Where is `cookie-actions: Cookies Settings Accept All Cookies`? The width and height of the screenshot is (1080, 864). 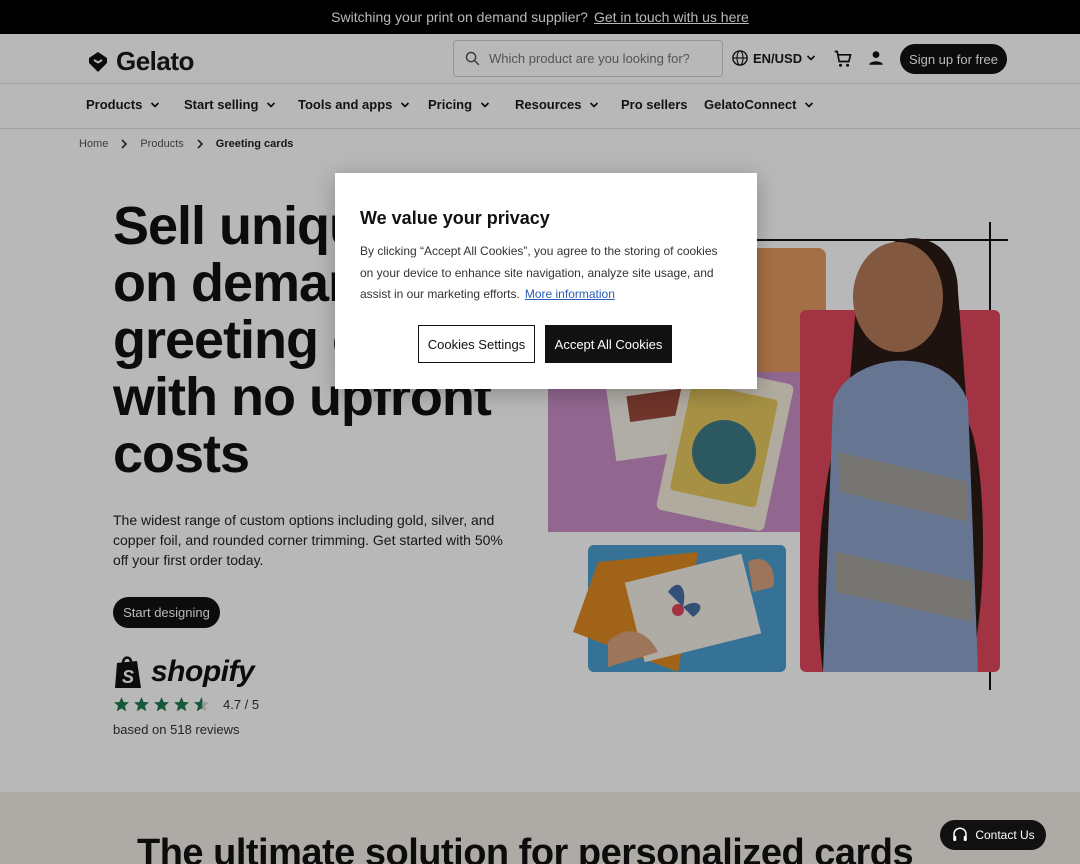 cookie-actions: Cookies Settings Accept All Cookies is located at coordinates (545, 344).